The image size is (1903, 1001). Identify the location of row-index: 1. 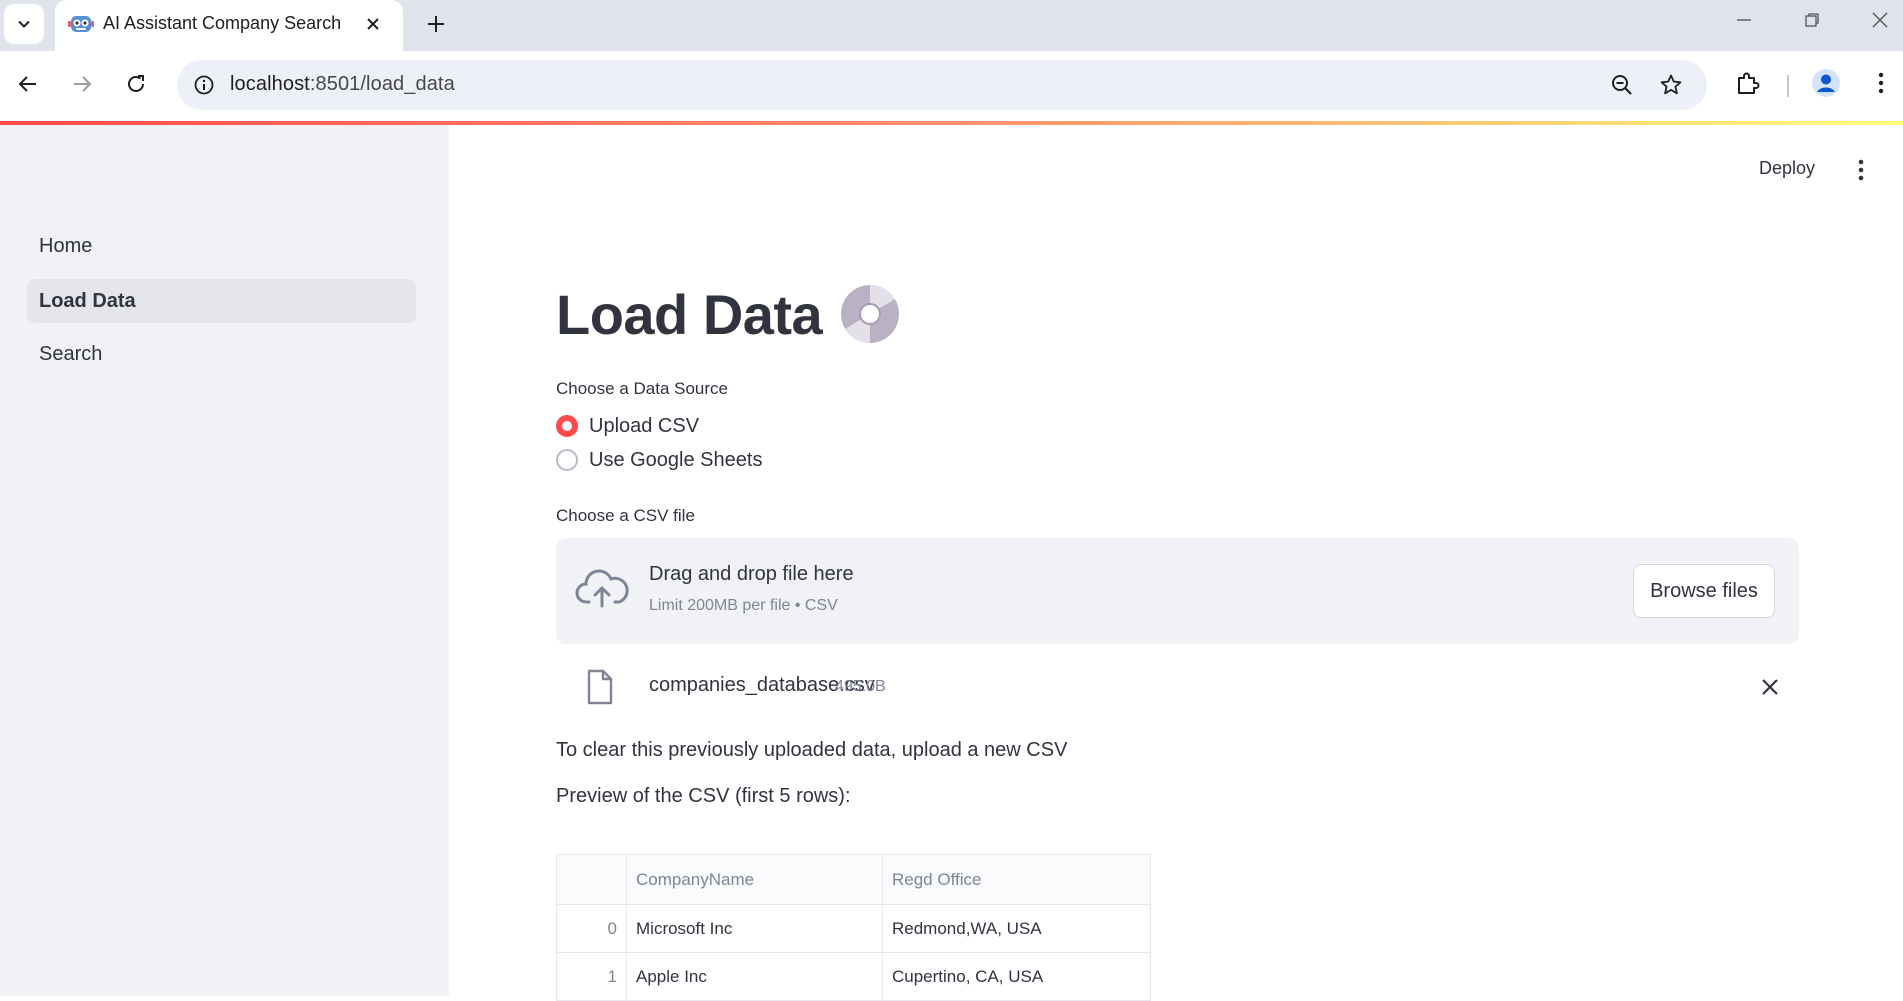
(591, 976).